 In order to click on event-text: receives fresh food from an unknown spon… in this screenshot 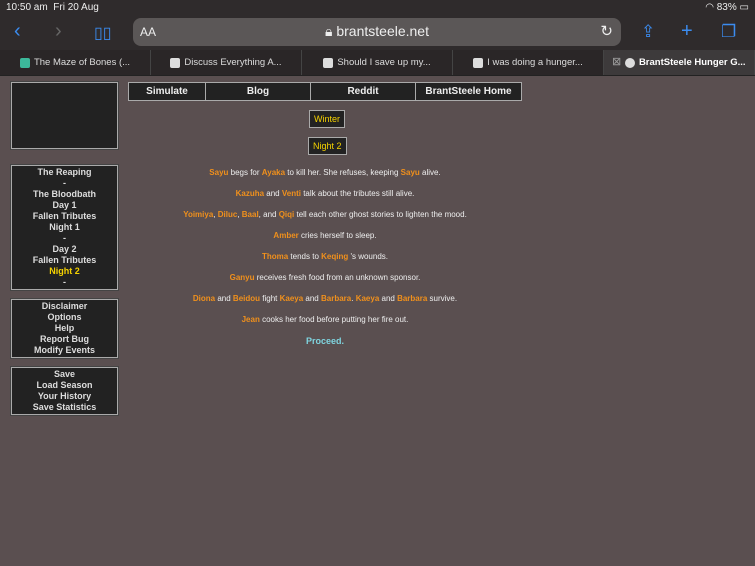, I will do `click(337, 277)`.